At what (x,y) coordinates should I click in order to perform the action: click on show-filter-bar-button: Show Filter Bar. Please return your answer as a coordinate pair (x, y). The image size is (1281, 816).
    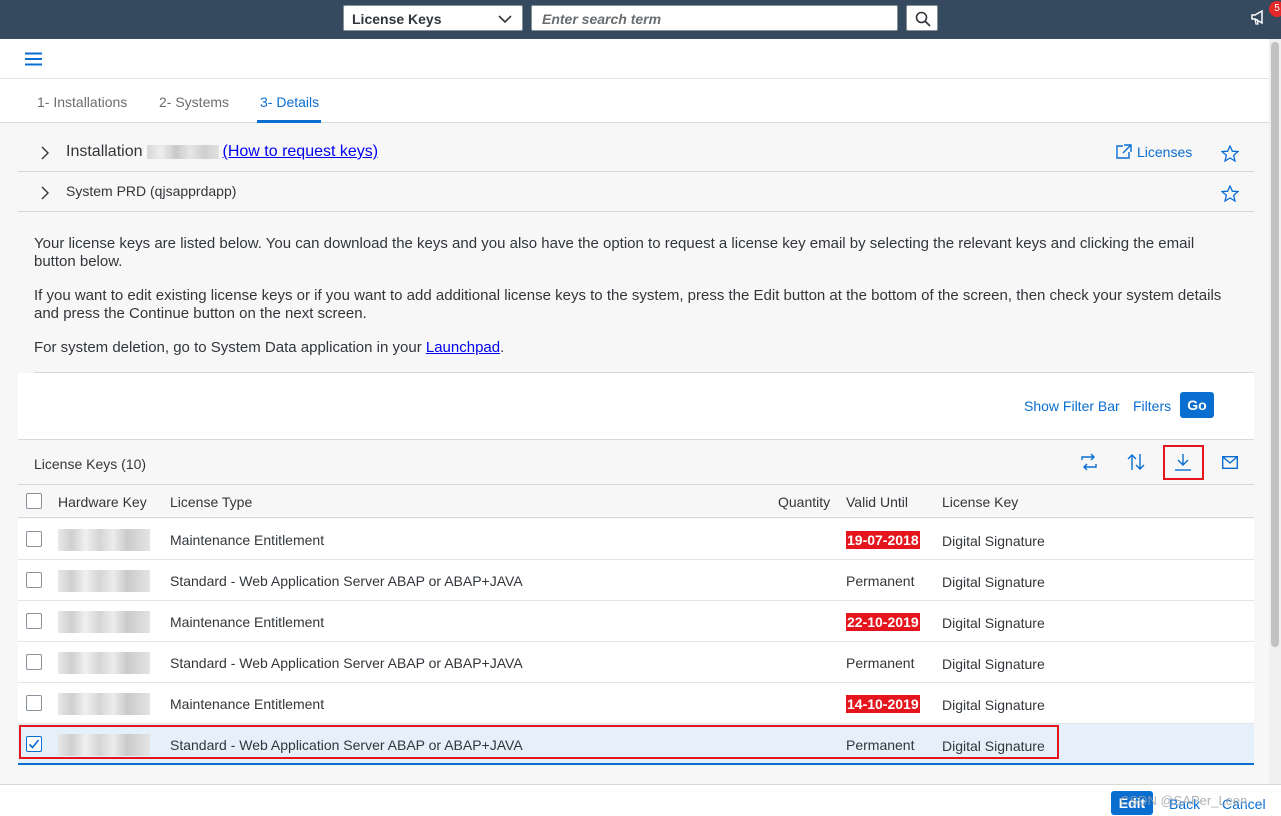
    Looking at the image, I should click on (1072, 406).